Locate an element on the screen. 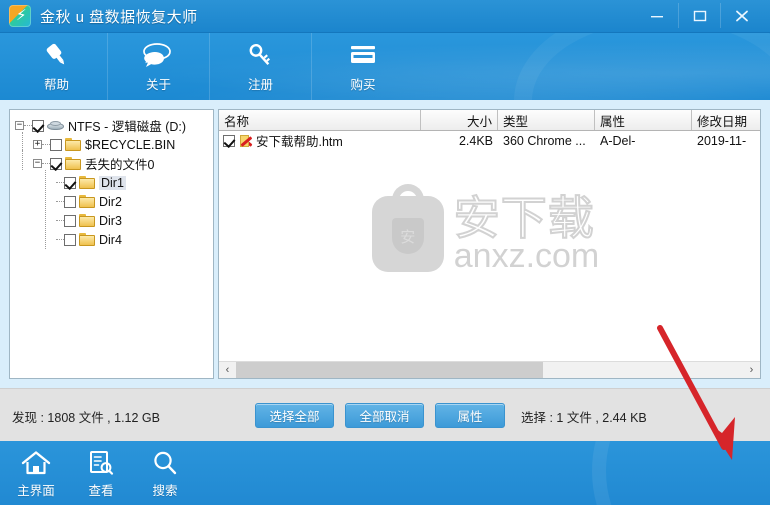 The width and height of the screenshot is (770, 505). tree-item-dir4: Dir4 is located at coordinates (114, 239).